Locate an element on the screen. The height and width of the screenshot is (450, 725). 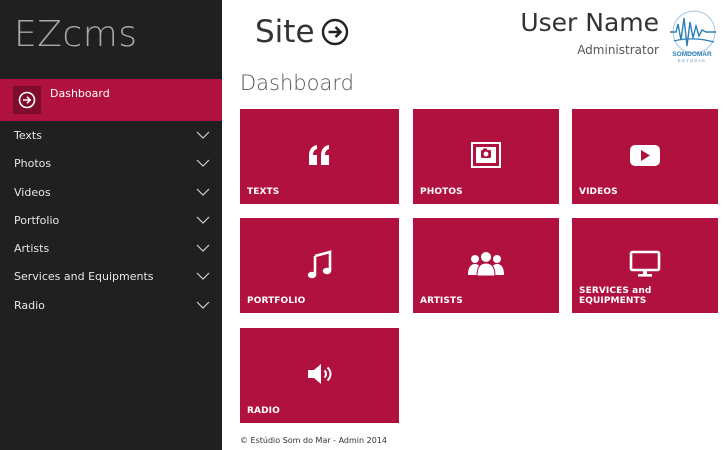
sidebar-item-texts: Texts is located at coordinates (111, 135).